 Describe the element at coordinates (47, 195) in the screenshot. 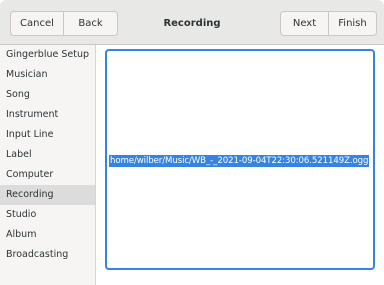

I see `sidebar-item-recording: Recording` at that location.